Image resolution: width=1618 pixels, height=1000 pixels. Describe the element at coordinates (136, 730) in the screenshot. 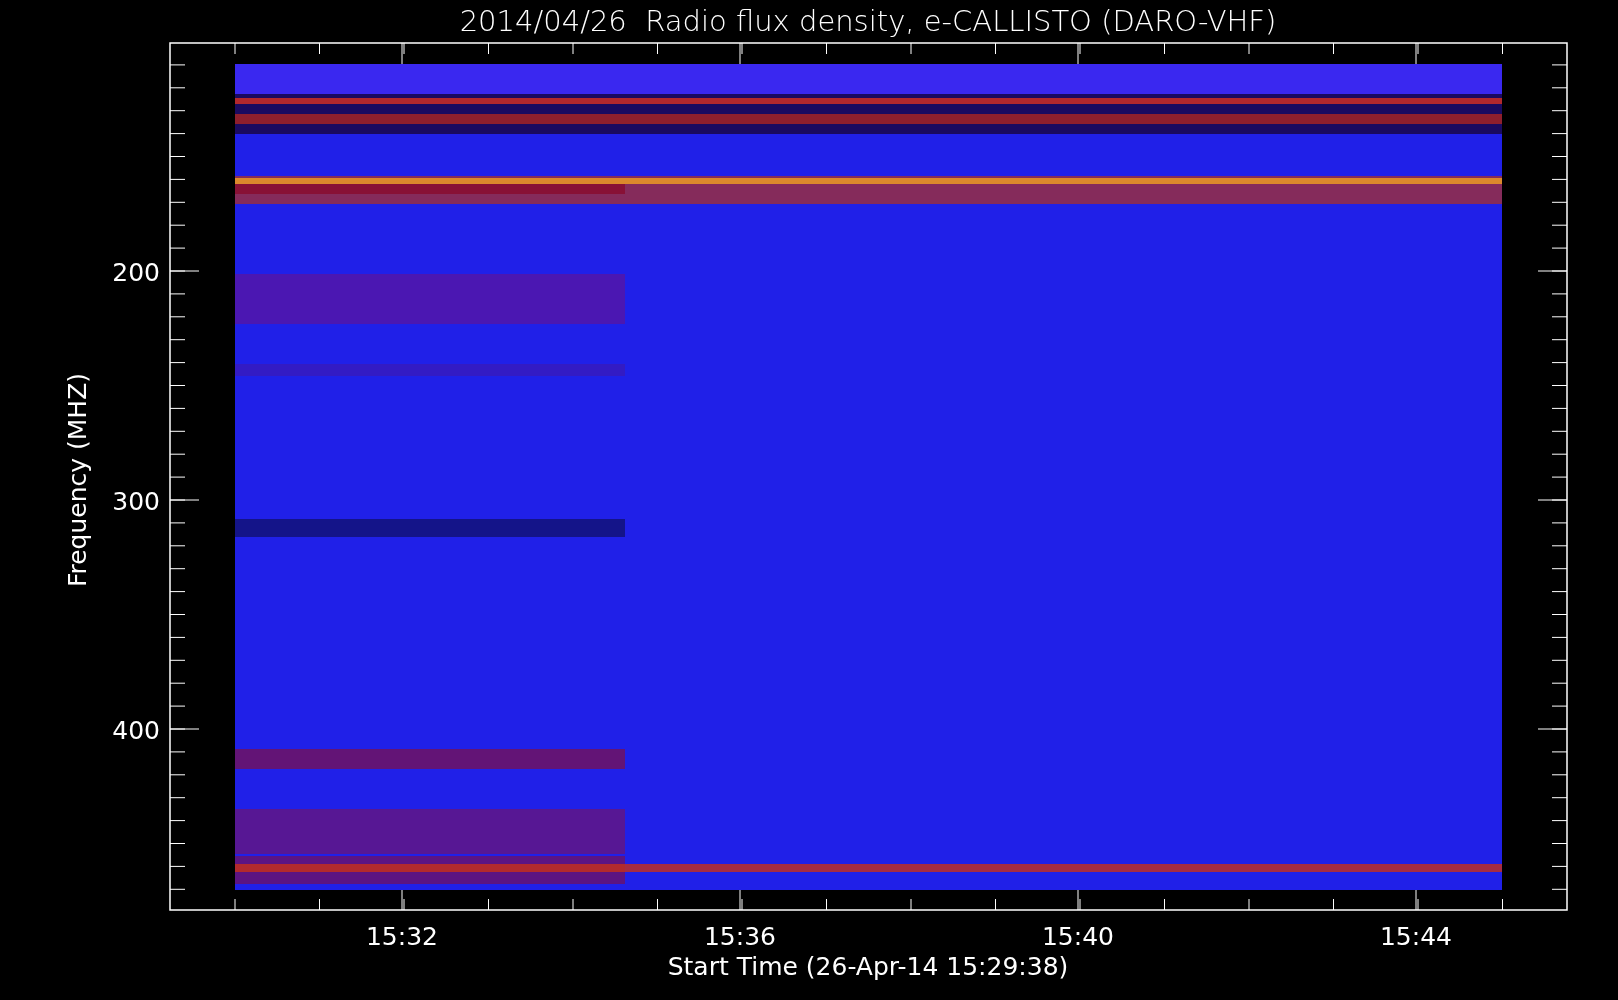

I see `tick-label: 400` at that location.